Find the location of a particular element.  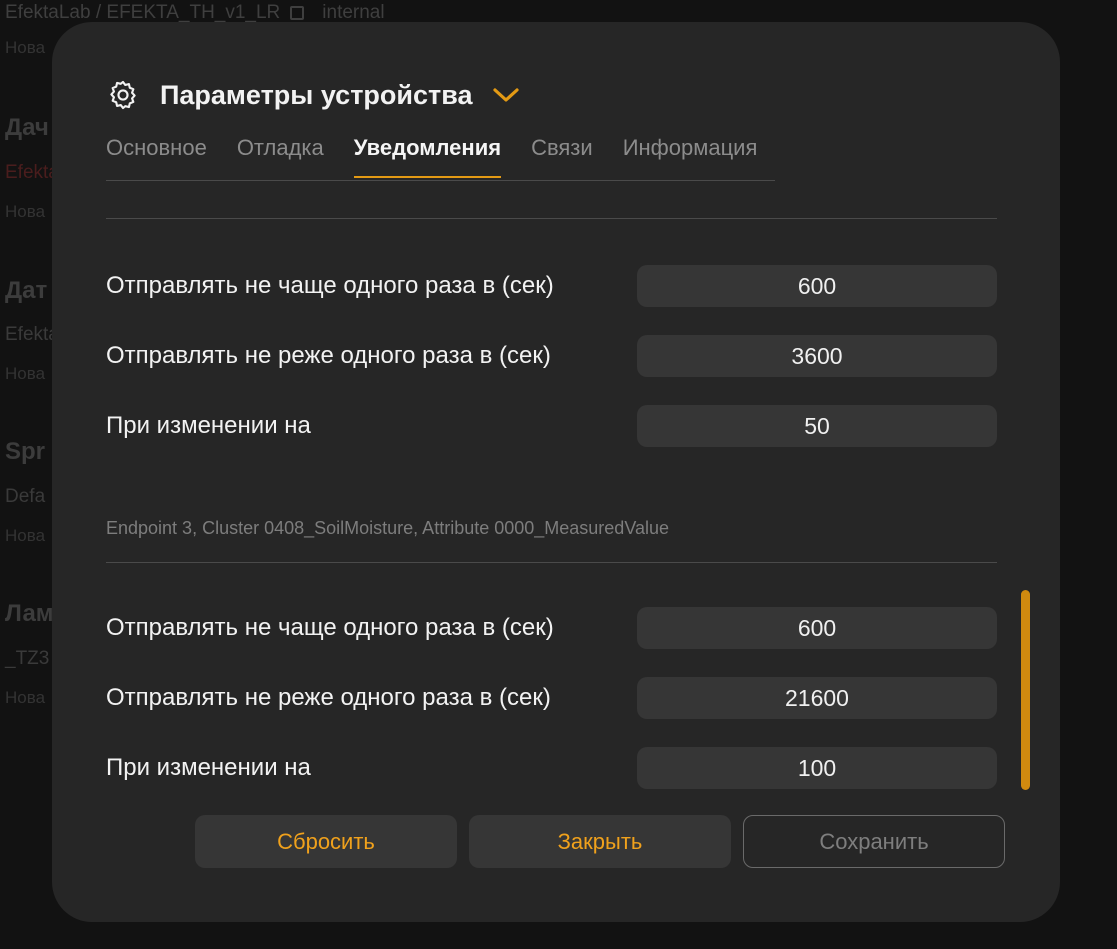

chevron-down-icon is located at coordinates (506, 95).